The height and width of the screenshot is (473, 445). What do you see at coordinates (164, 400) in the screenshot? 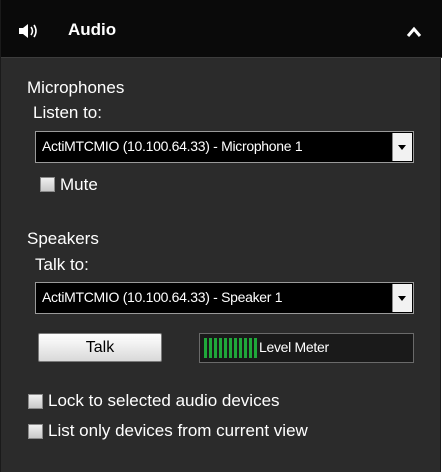
I see `lock-devices-label: Lock to selected audio devices` at bounding box center [164, 400].